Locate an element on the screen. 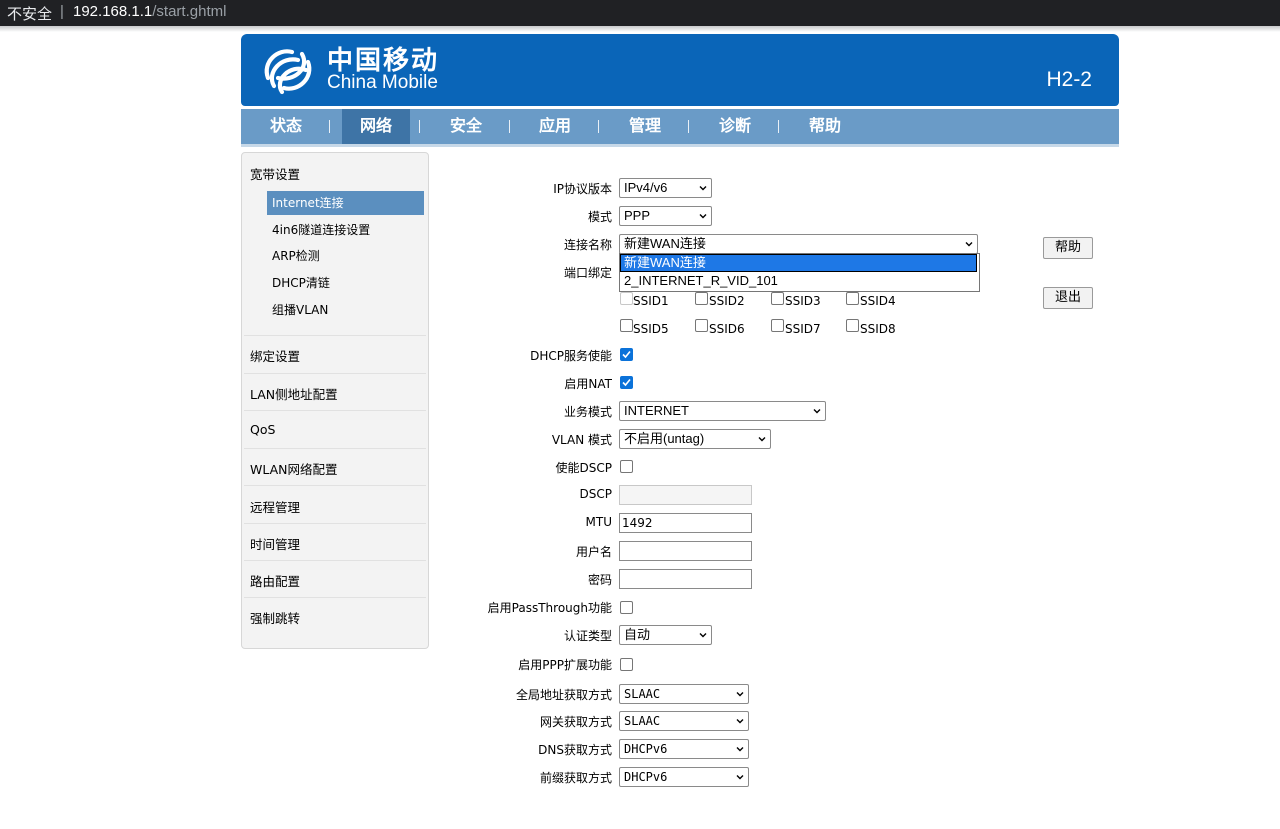  passthrough-checkbox is located at coordinates (626, 607).